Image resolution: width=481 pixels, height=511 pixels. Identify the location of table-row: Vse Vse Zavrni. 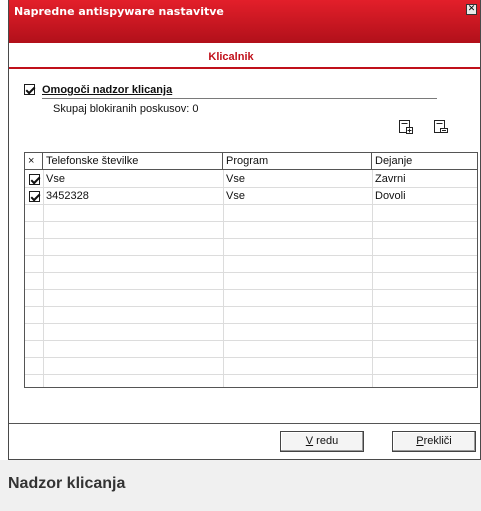
(251, 179).